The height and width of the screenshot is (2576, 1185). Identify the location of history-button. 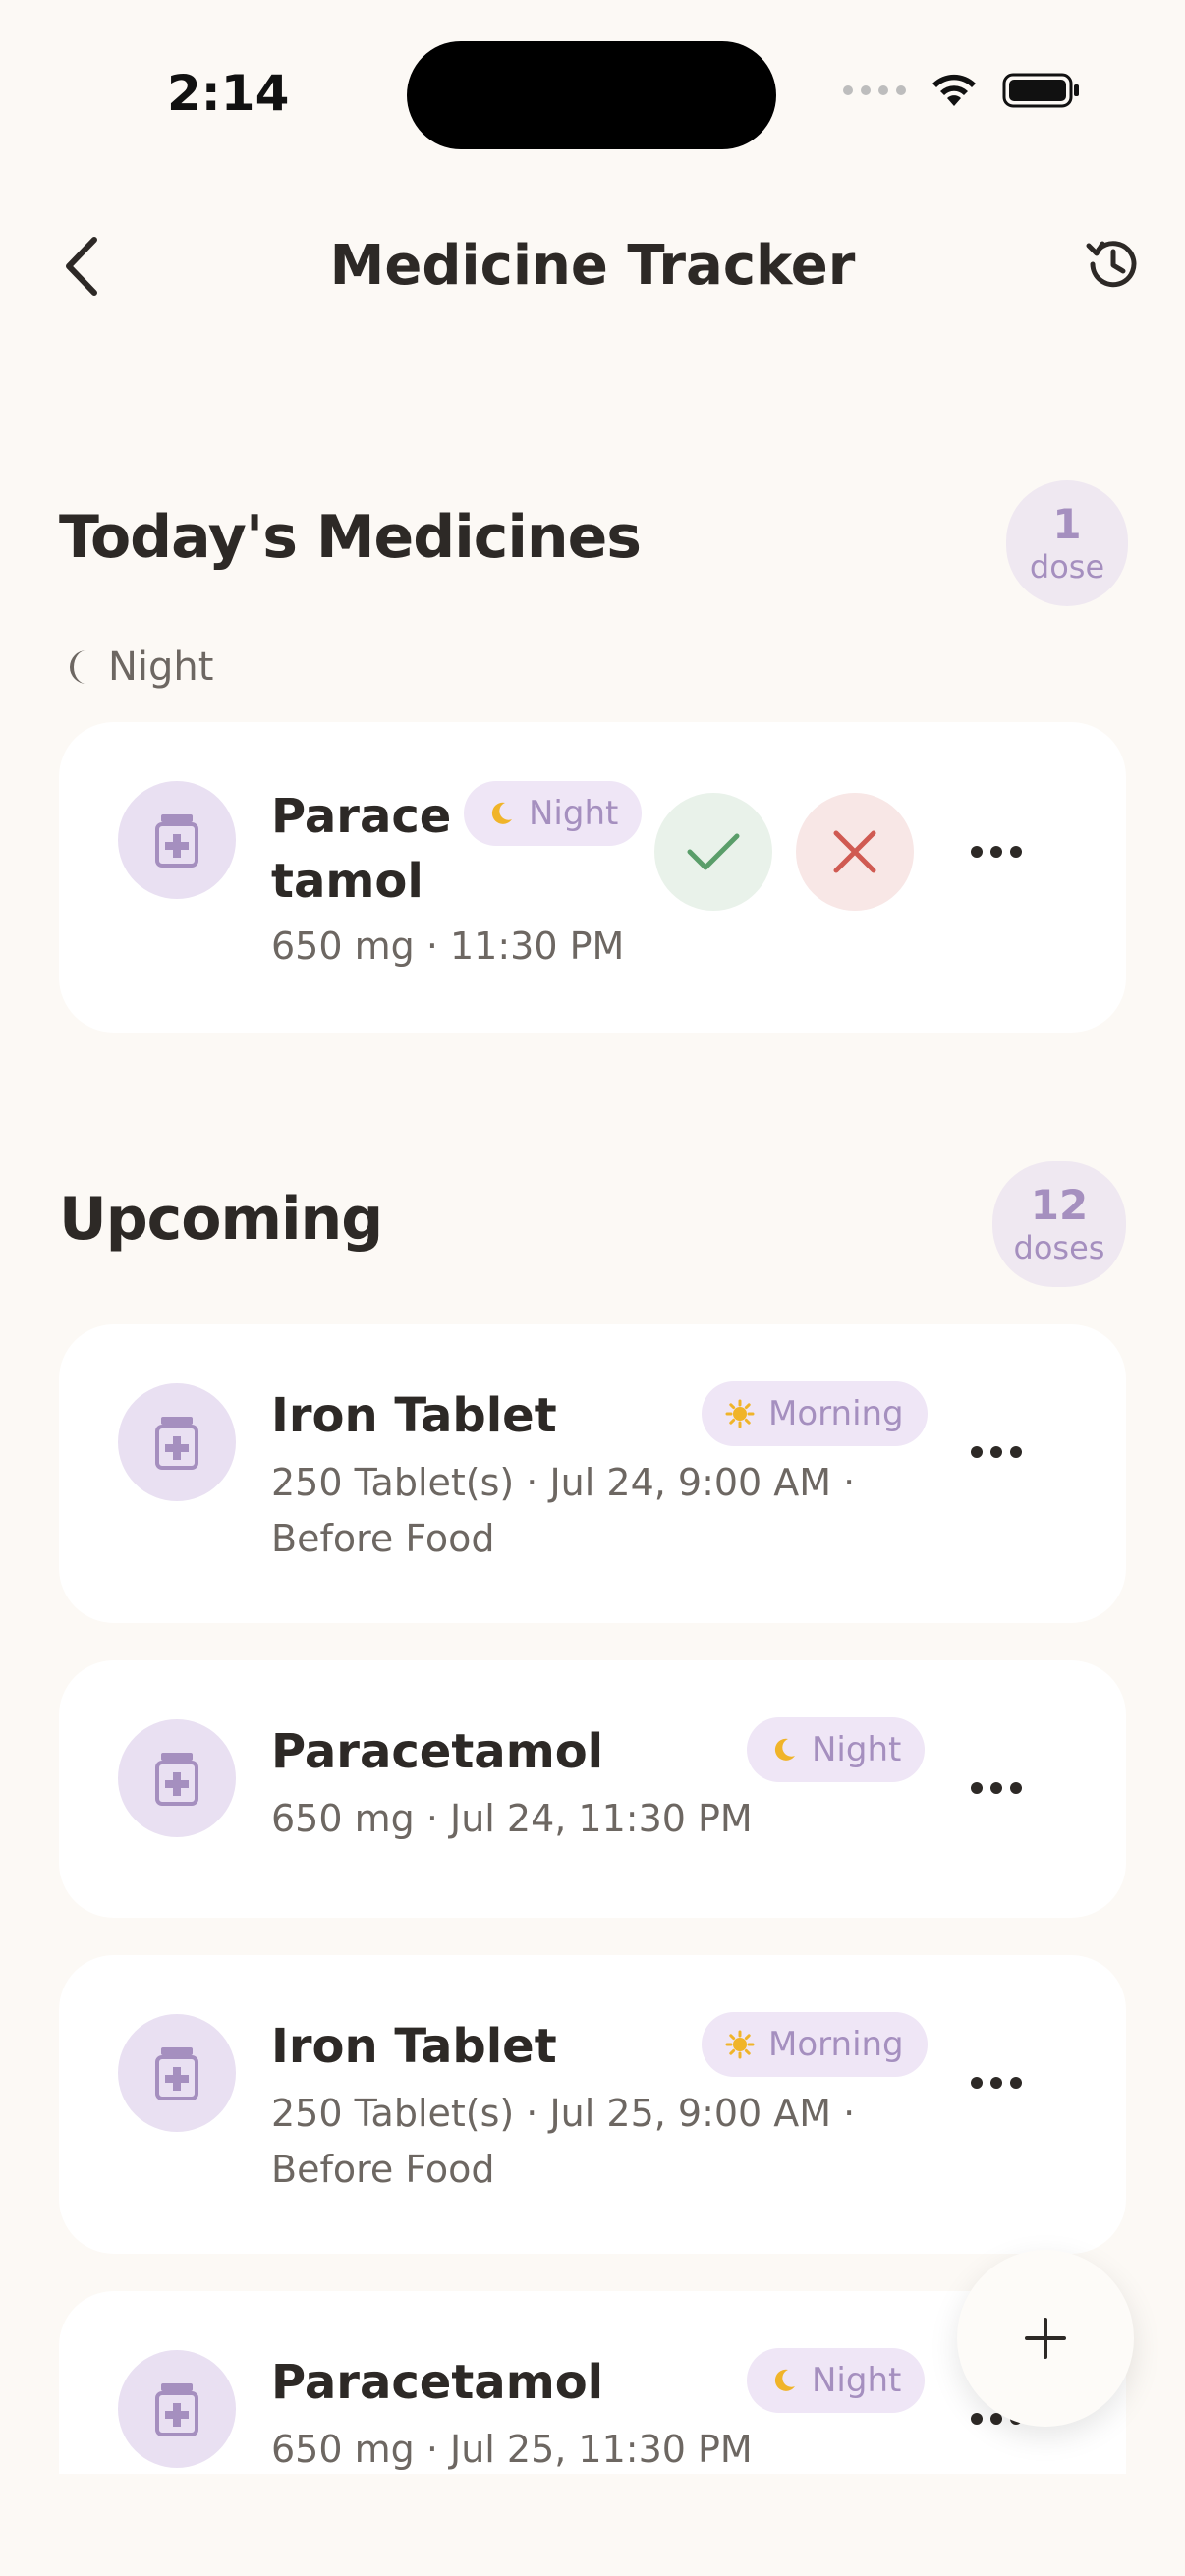
(1114, 264).